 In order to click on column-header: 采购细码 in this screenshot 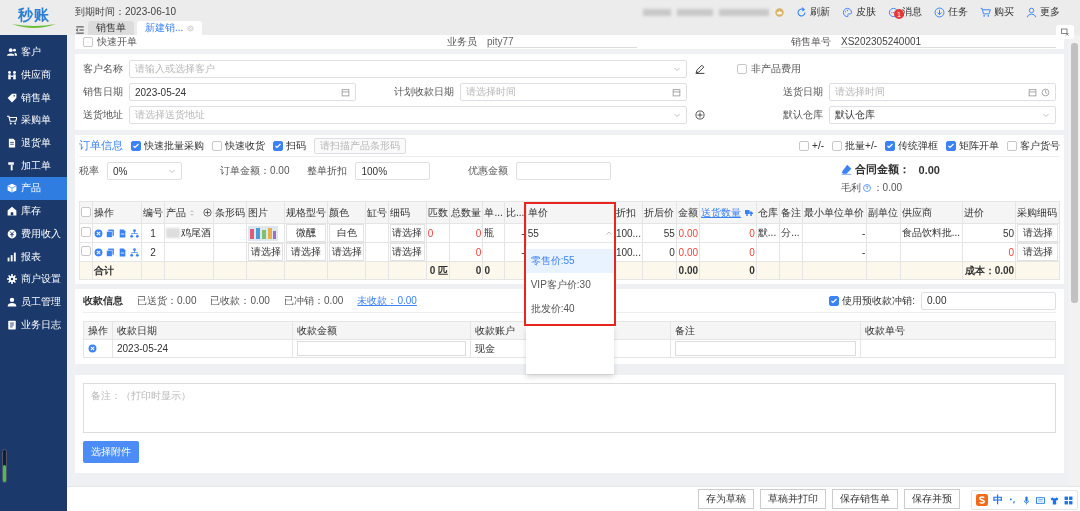, I will do `click(1037, 212)`.